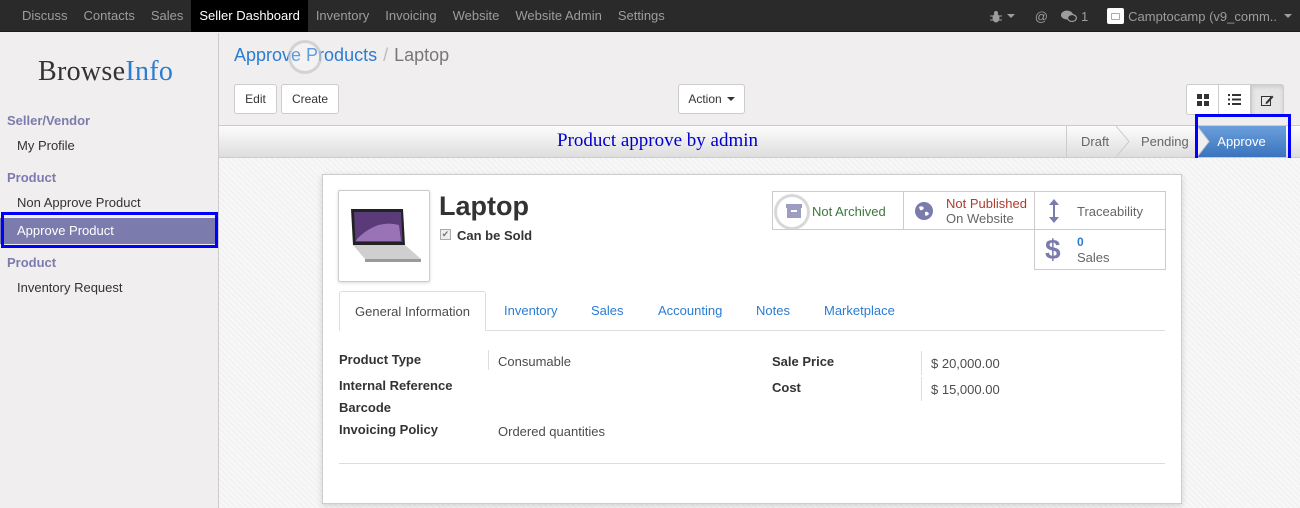 The image size is (1300, 508). Describe the element at coordinates (109, 203) in the screenshot. I see `sidebar-item-non-approve-product: Non Approve Product` at that location.